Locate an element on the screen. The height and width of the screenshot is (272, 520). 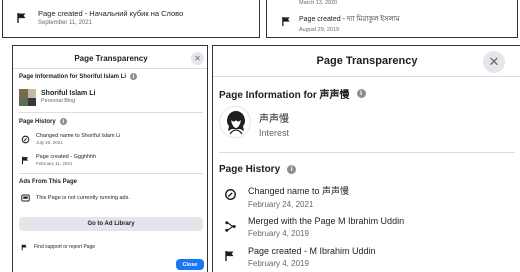
ads-icon is located at coordinates (25, 198).